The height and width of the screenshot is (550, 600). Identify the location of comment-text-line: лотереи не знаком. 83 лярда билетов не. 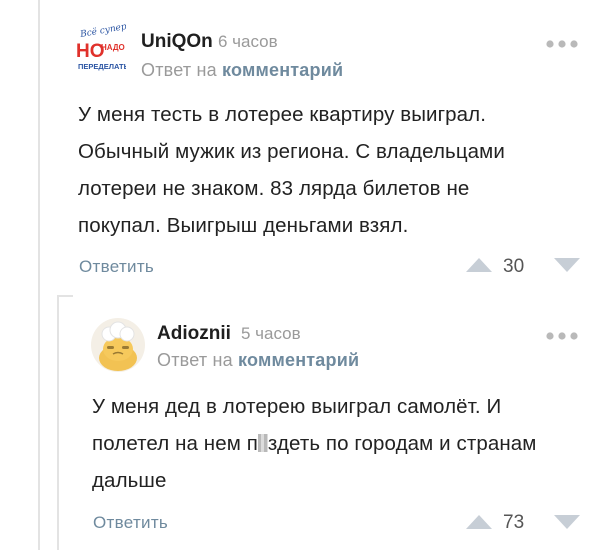
(274, 188).